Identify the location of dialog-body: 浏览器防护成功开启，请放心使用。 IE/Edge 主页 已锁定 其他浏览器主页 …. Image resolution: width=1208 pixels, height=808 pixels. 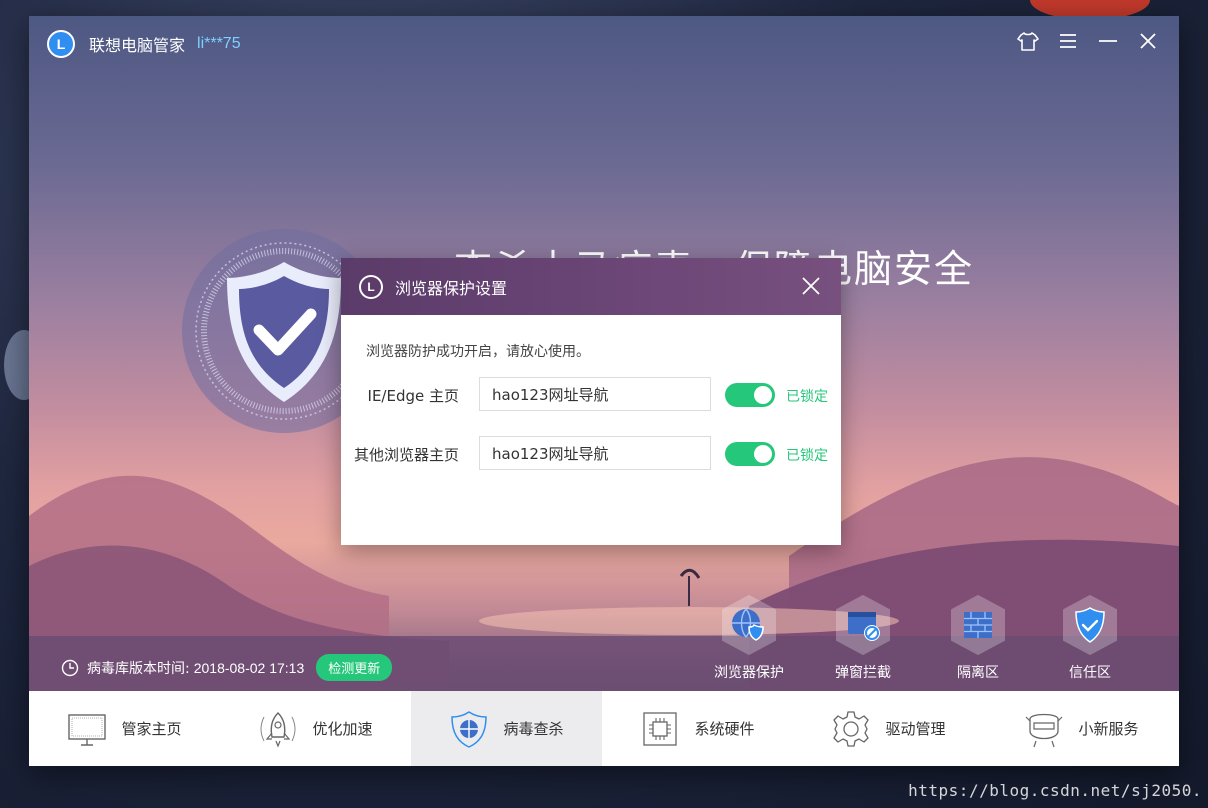
(591, 430).